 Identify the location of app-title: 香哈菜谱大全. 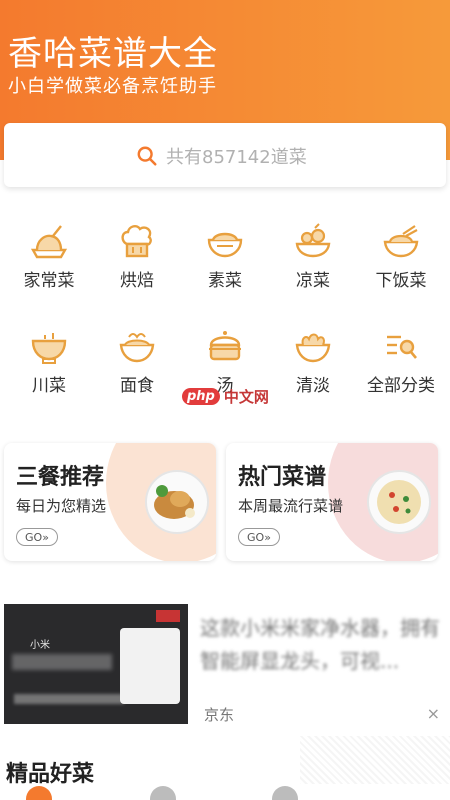
(113, 54).